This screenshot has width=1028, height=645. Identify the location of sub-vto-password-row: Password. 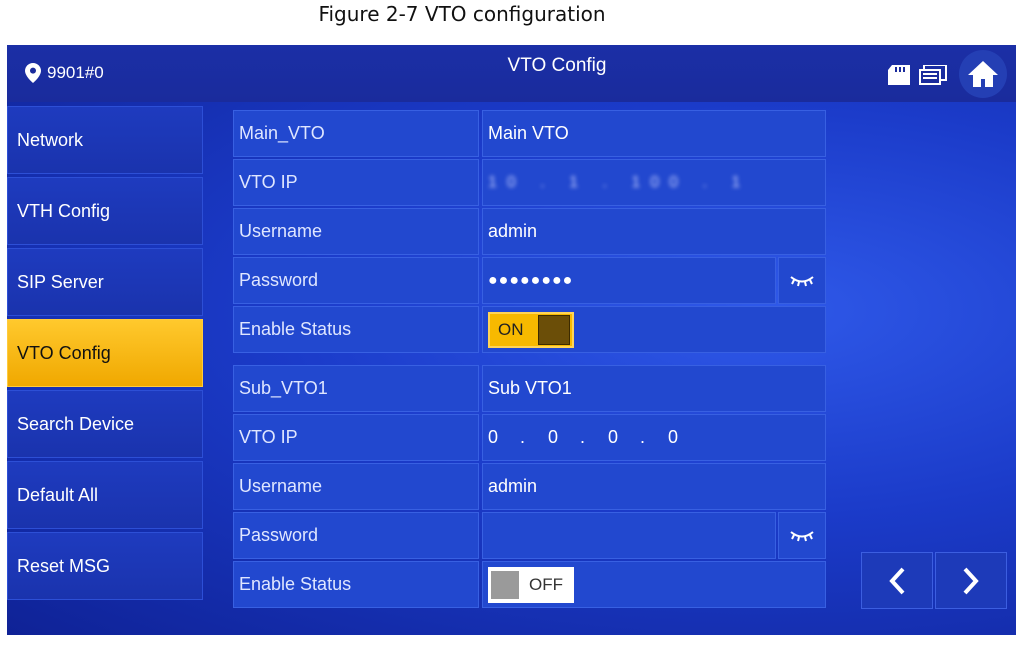
(529, 535).